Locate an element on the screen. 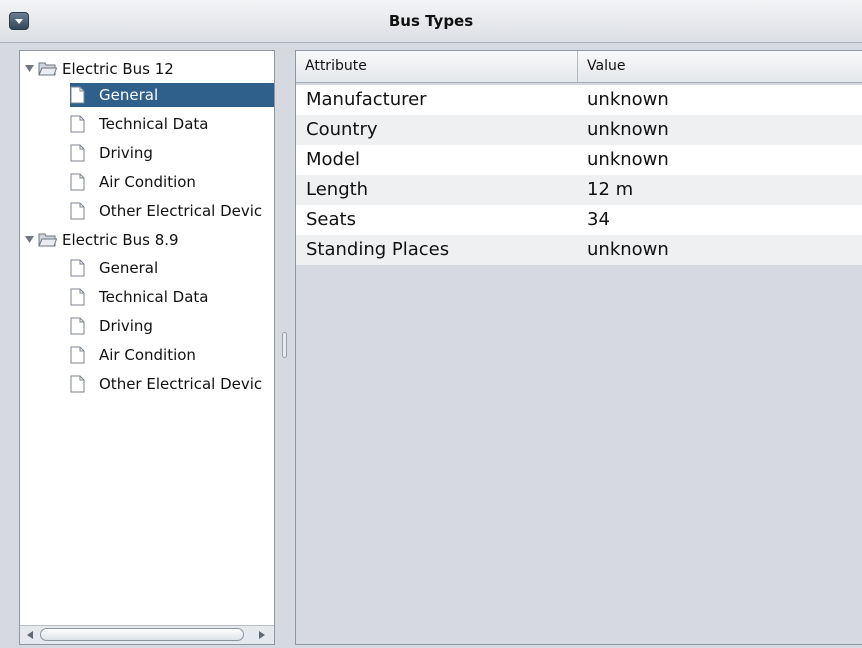  table-row: Seats 34 is located at coordinates (579, 220).